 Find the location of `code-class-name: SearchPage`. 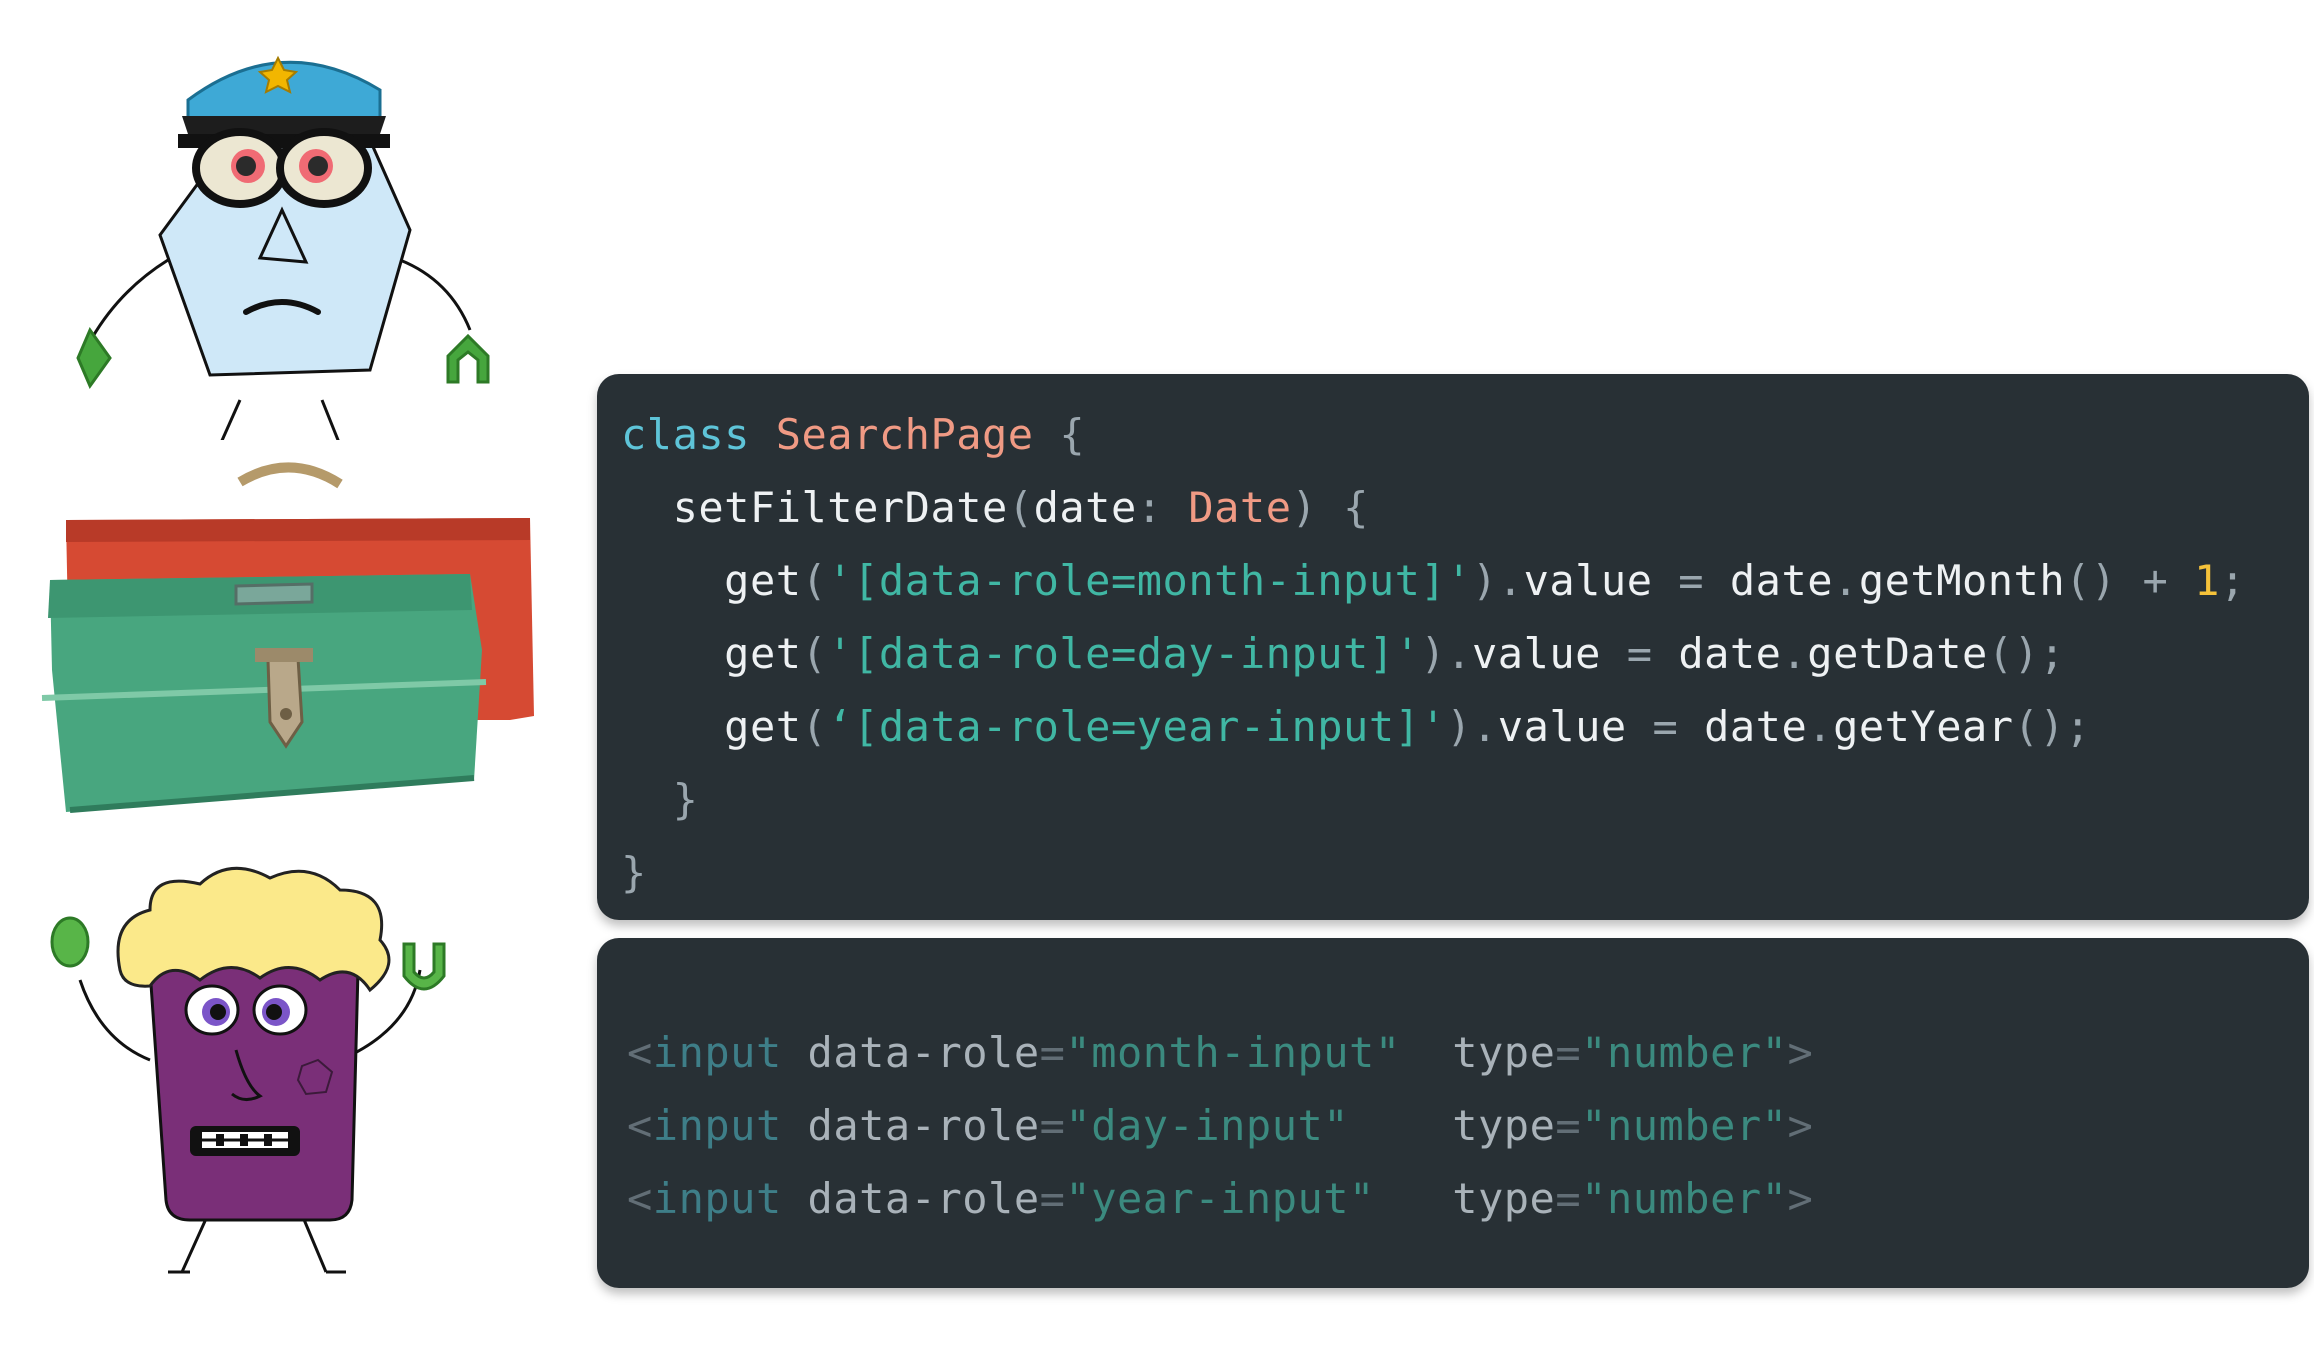

code-class-name: SearchPage is located at coordinates (904, 434).